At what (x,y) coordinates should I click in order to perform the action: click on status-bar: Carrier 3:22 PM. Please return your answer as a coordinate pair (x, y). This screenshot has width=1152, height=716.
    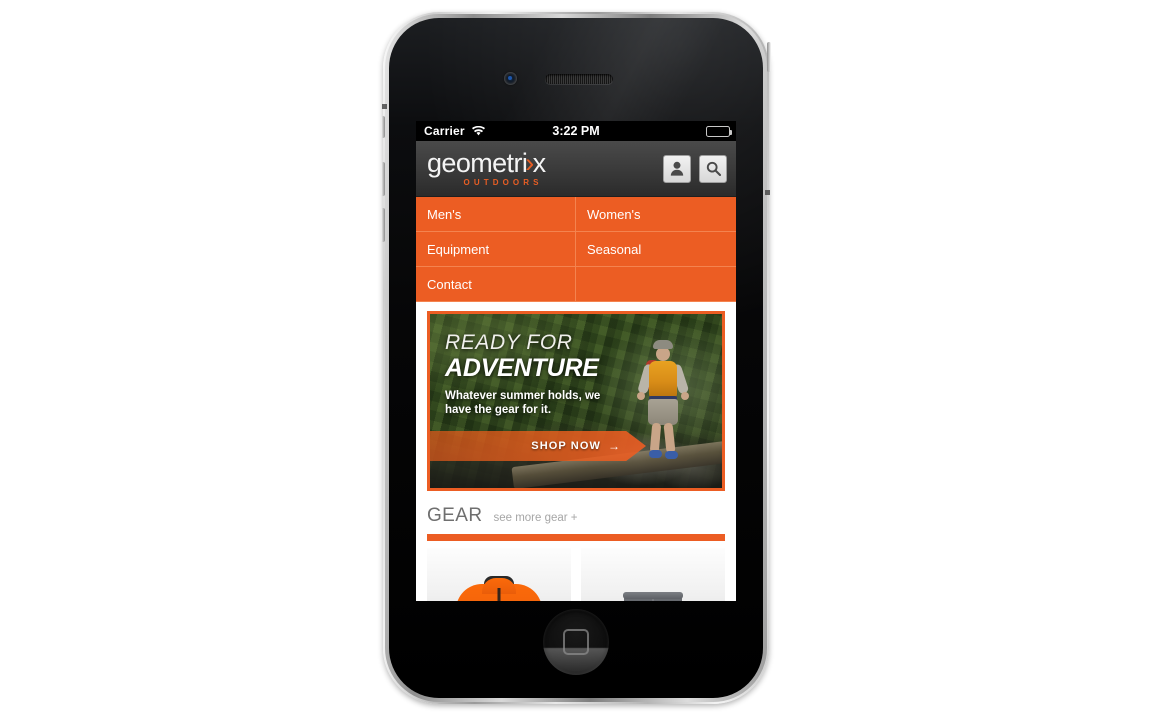
    Looking at the image, I should click on (576, 131).